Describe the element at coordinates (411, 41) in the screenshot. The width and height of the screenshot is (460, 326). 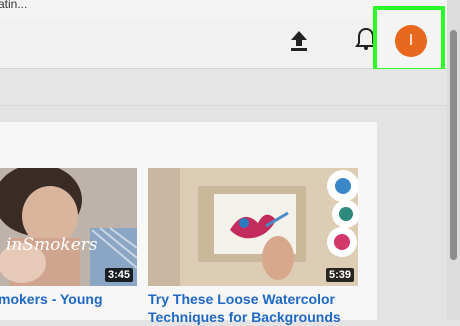
I see `account-avatar-button: I` at that location.